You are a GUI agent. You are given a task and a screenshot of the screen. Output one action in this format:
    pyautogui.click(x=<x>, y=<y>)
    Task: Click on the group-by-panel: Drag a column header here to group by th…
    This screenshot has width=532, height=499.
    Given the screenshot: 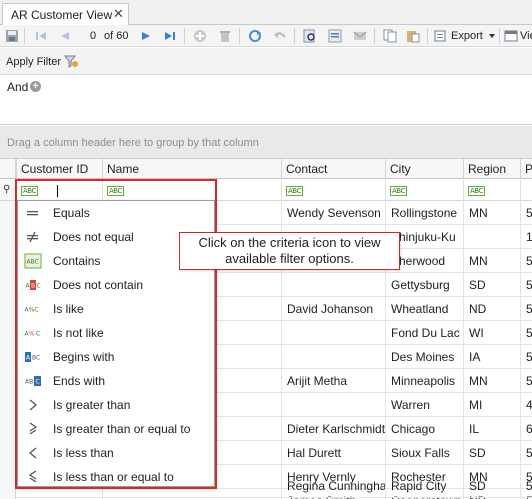 What is the action you would take?
    pyautogui.click(x=266, y=142)
    